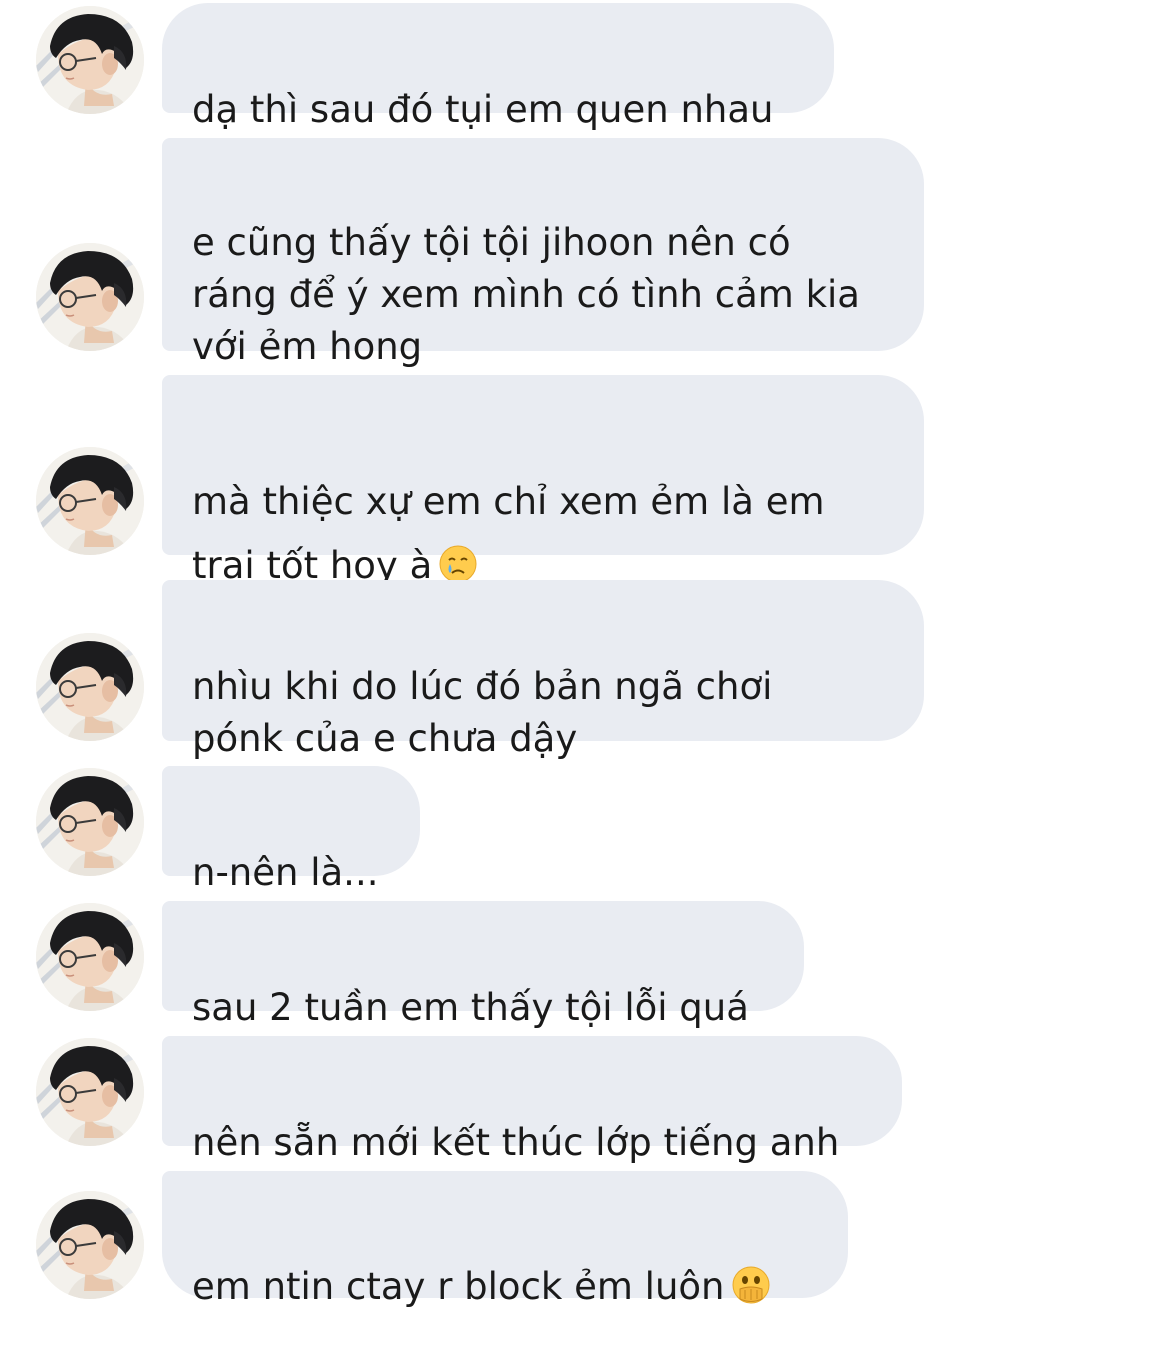  Describe the element at coordinates (483, 965) in the screenshot. I see `message-bubble: sau 2 tuần em thấy tội lỗi quá` at that location.